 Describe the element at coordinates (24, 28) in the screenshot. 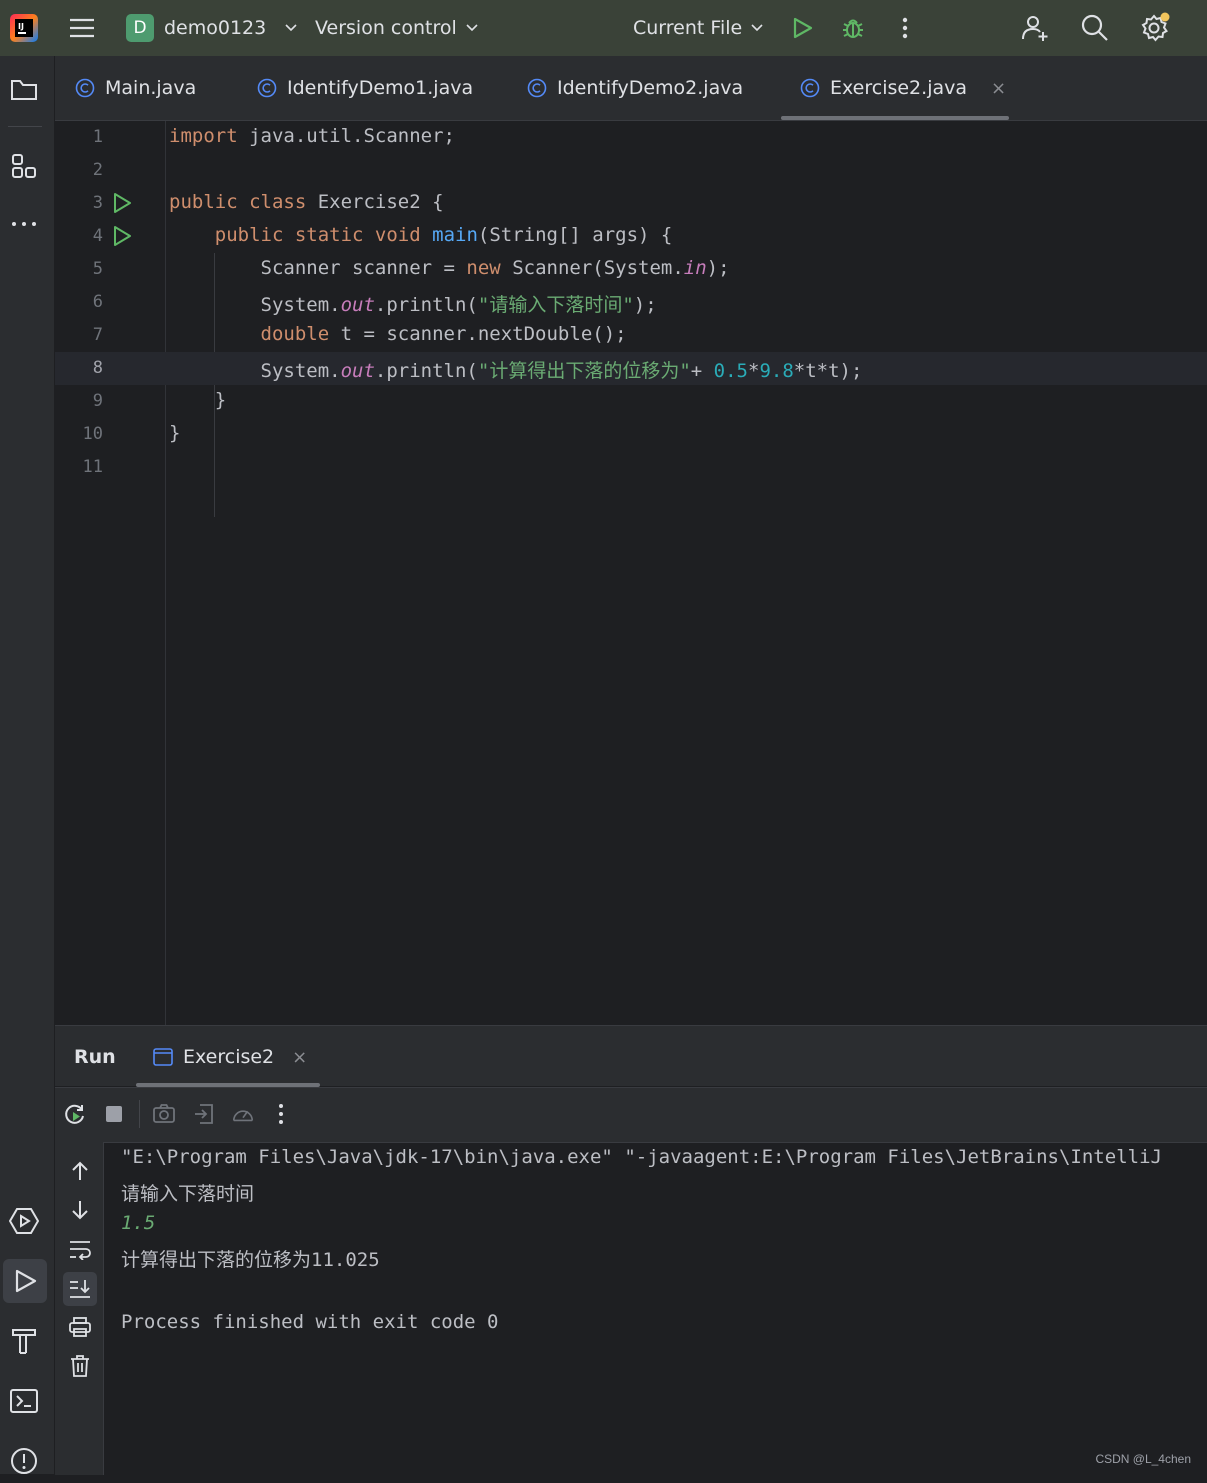

I see `intellij-logo-icon: IJ` at that location.